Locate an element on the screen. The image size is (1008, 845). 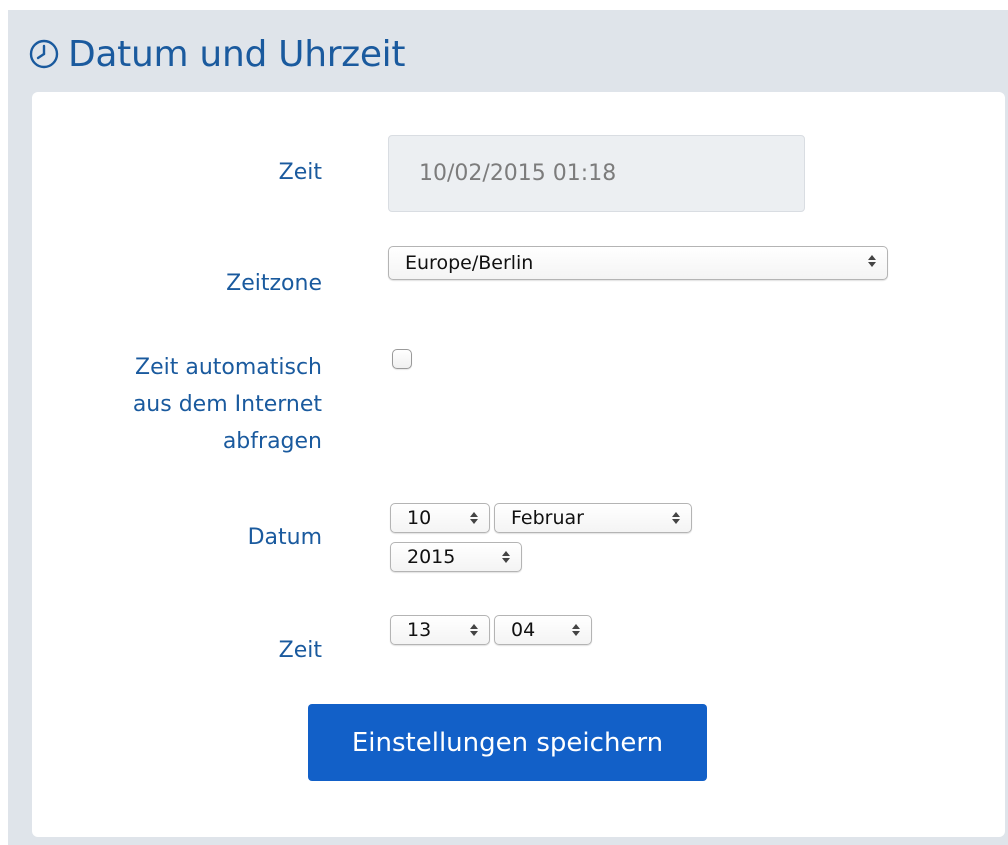
current-time-label: Zeit is located at coordinates (300, 172).